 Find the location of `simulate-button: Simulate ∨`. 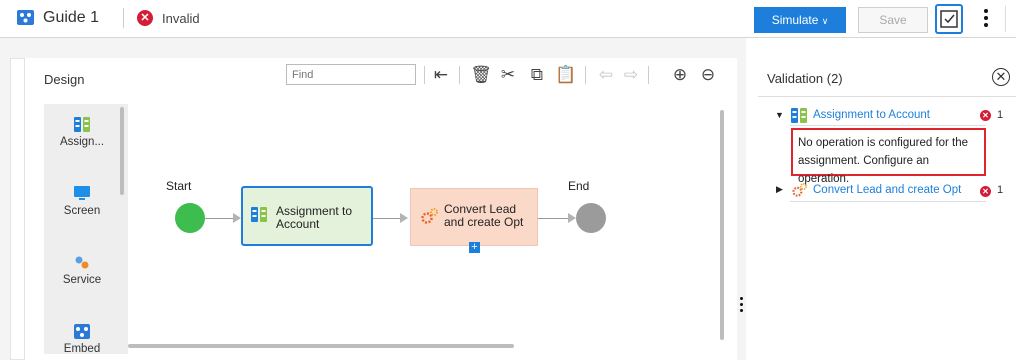

simulate-button: Simulate ∨ is located at coordinates (800, 20).